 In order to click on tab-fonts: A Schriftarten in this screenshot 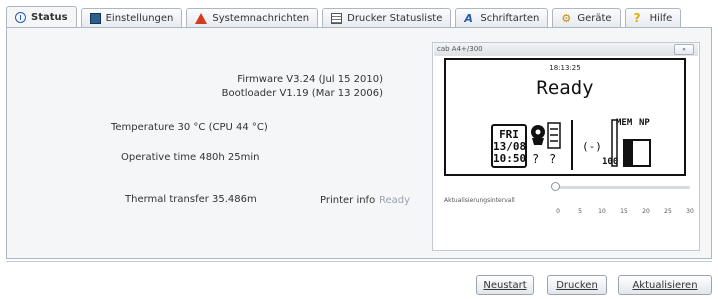, I will do `click(502, 18)`.